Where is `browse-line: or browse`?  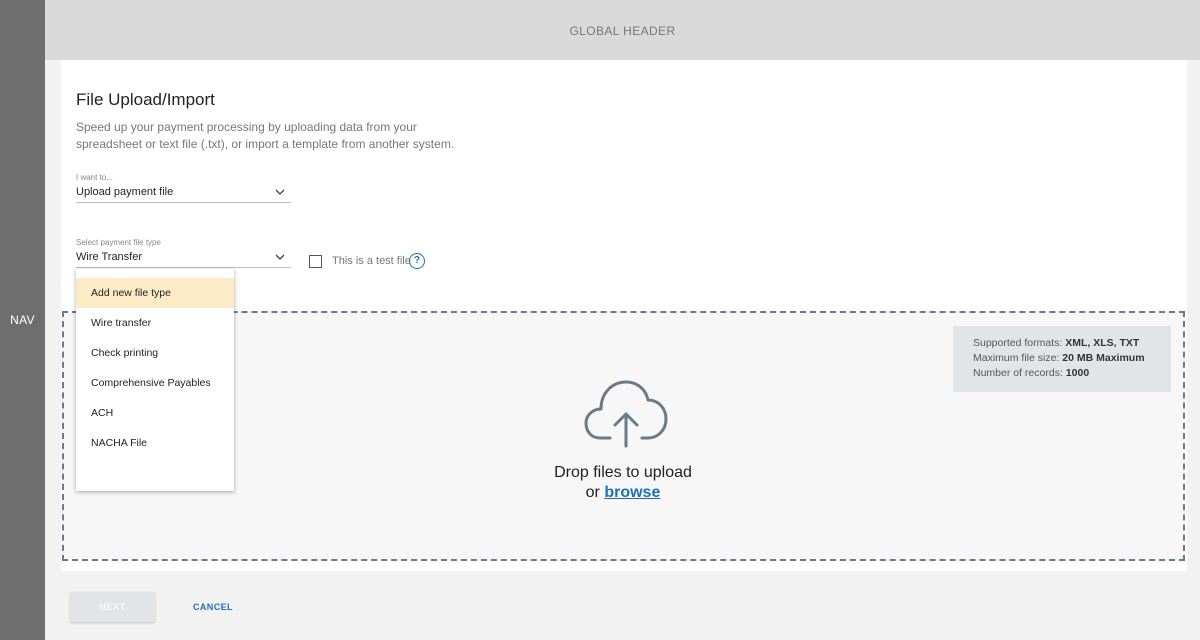
browse-line: or browse is located at coordinates (623, 492).